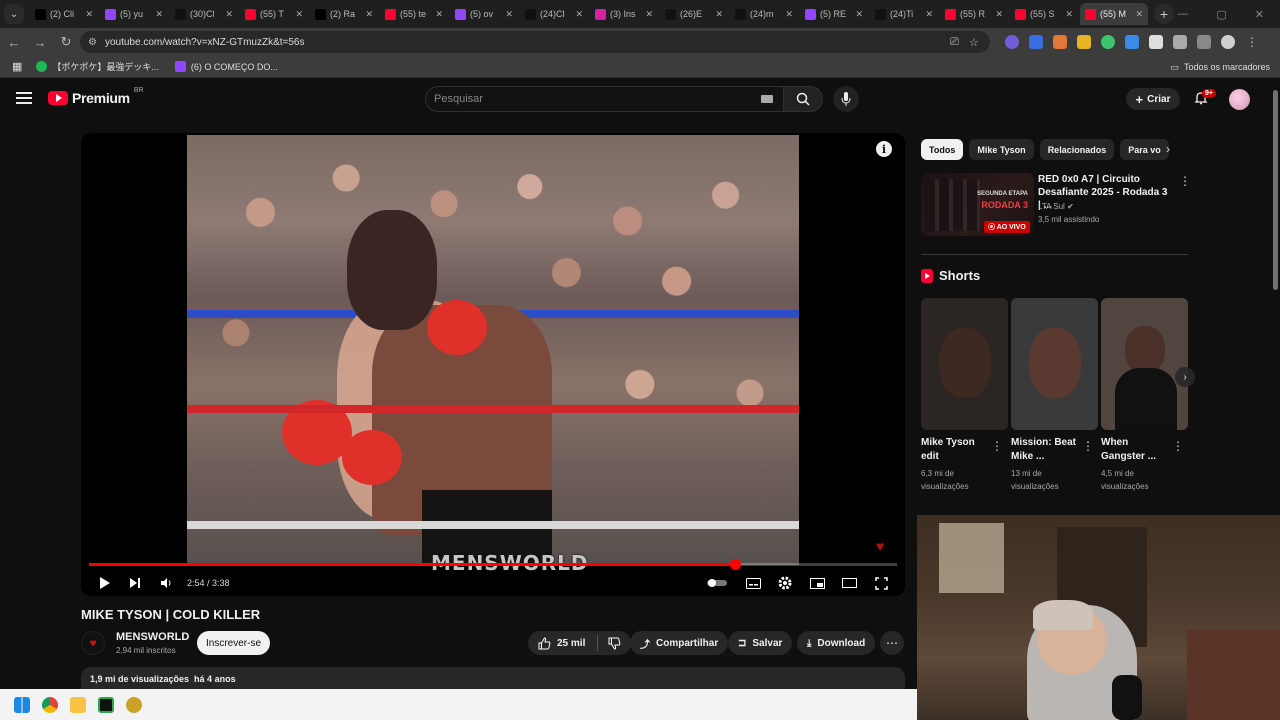 The height and width of the screenshot is (720, 1280). Describe the element at coordinates (554, 14) in the screenshot. I see `browser-tab: (24)Cl ✕` at that location.